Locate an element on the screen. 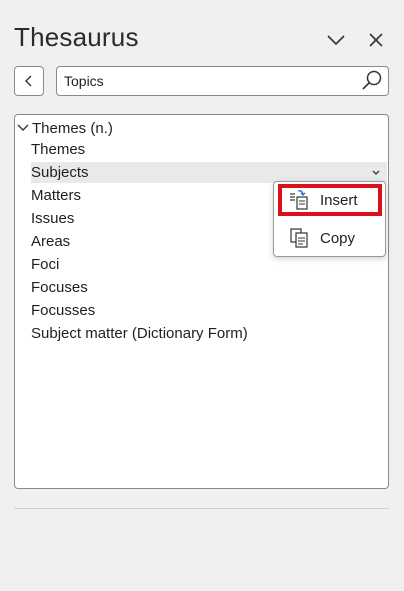 Image resolution: width=404 pixels, height=591 pixels. search-button is located at coordinates (372, 81).